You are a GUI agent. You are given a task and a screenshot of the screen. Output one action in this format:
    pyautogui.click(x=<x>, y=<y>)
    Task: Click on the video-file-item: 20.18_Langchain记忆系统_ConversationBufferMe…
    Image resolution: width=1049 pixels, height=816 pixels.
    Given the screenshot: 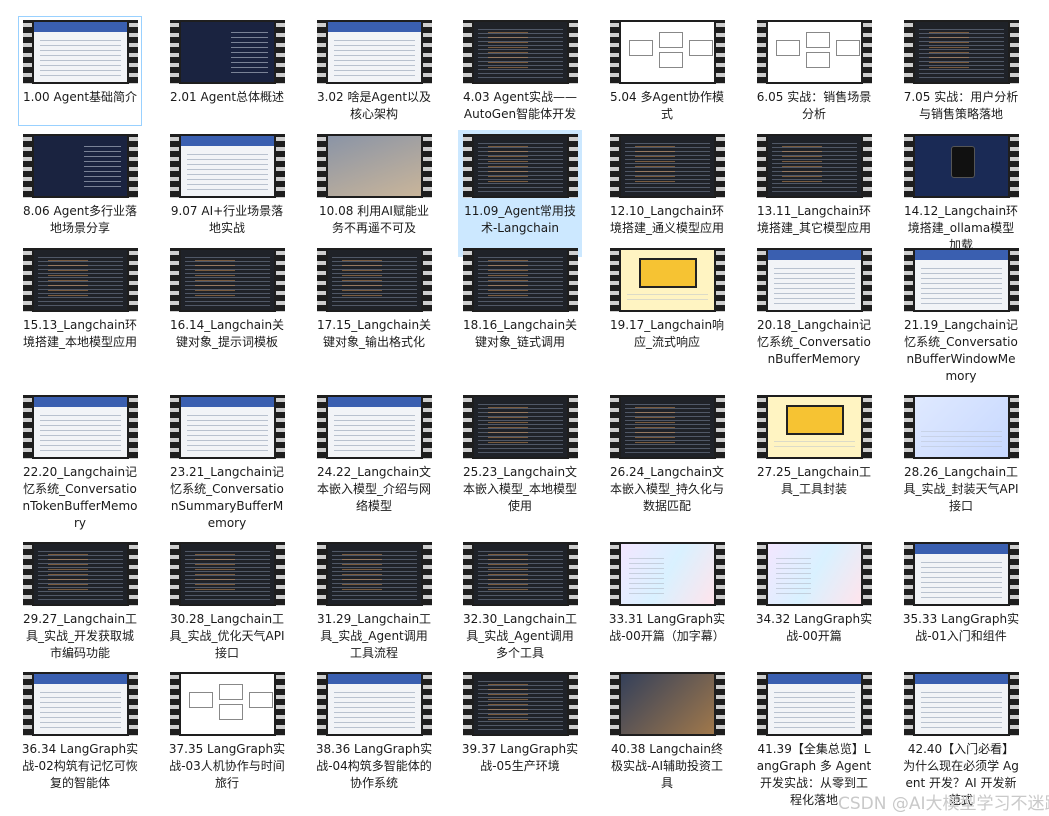 What is the action you would take?
    pyautogui.click(x=814, y=316)
    